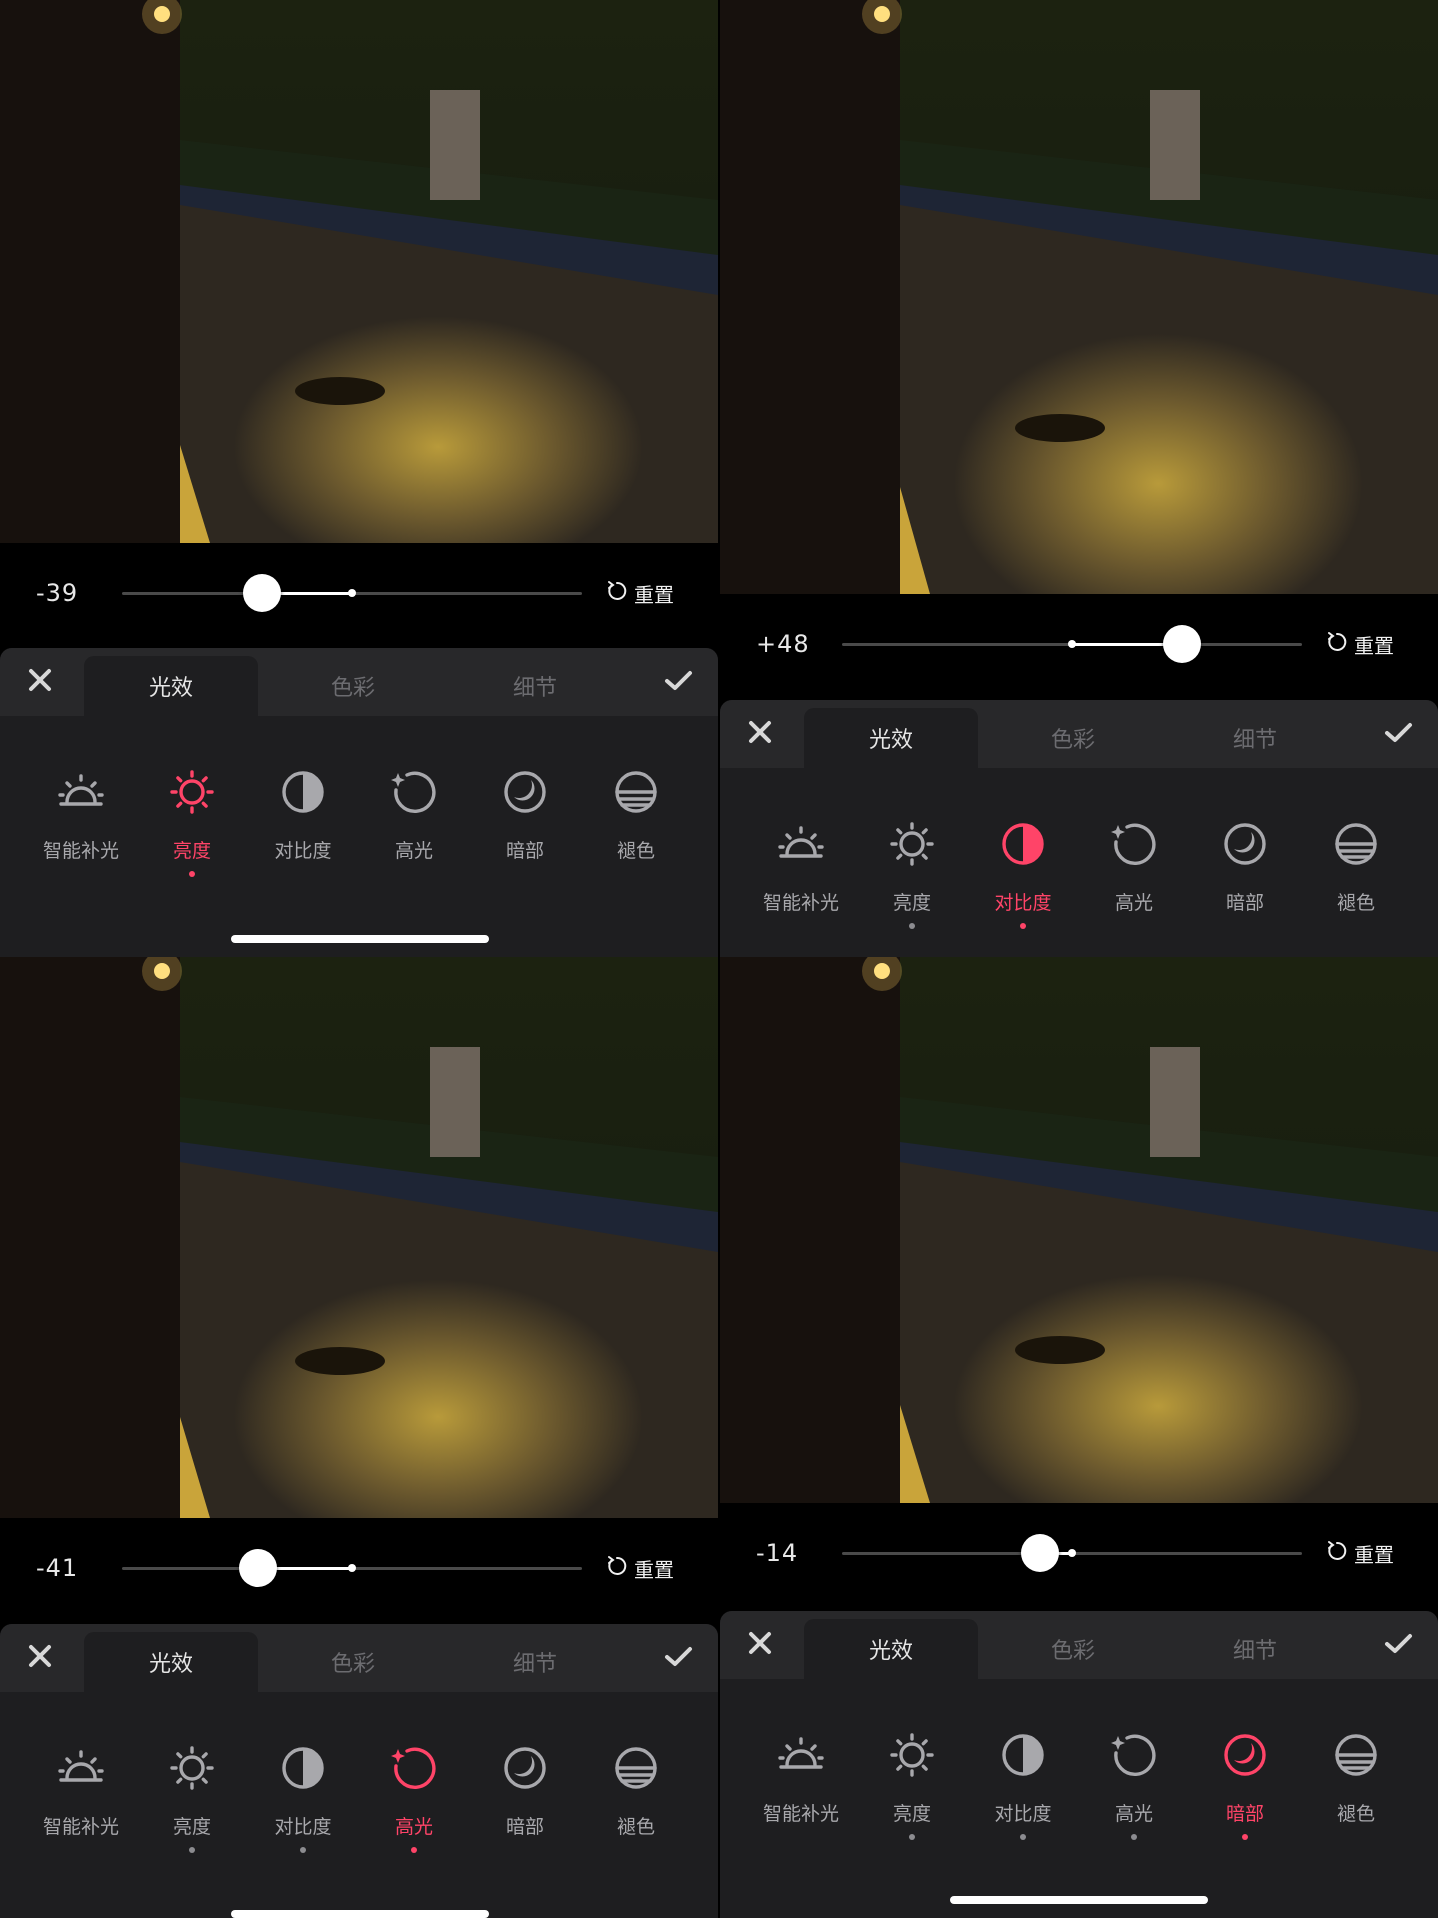 The height and width of the screenshot is (1918, 1438). What do you see at coordinates (80, 851) in the screenshot?
I see `tool-label: 智能补光` at bounding box center [80, 851].